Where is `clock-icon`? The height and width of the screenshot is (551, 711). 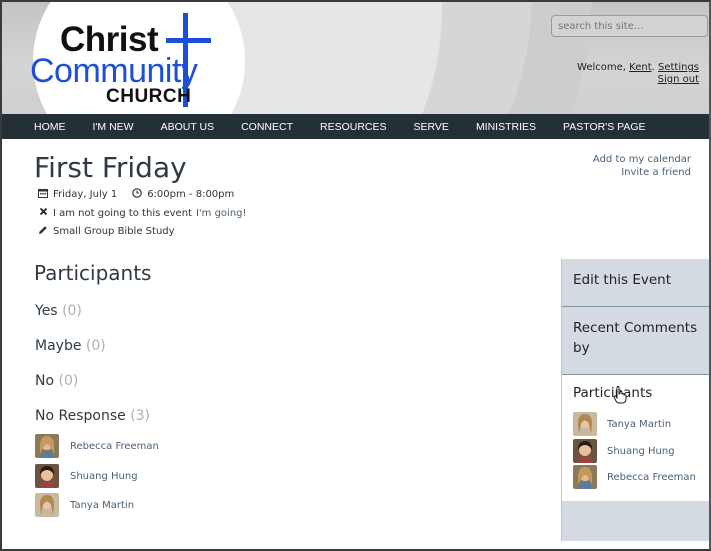 clock-icon is located at coordinates (137, 194).